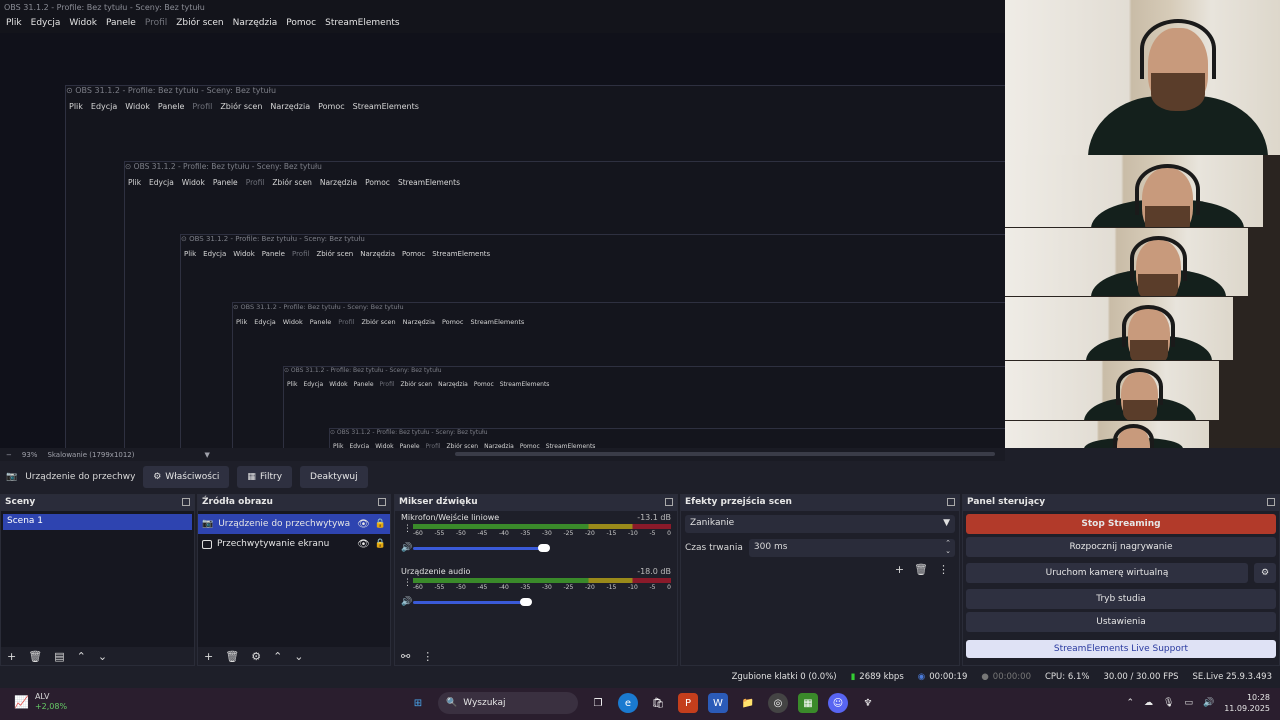 The height and width of the screenshot is (720, 1280). Describe the element at coordinates (80, 477) in the screenshot. I see `selected-source-name: Urządzenie do przechwytyw` at that location.